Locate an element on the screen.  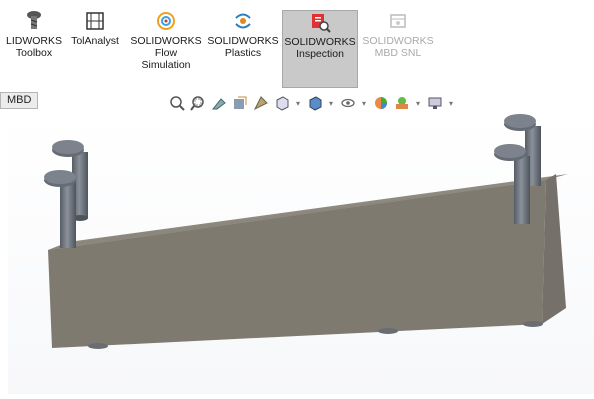
edit-appearance-icon is located at coordinates (381, 103).